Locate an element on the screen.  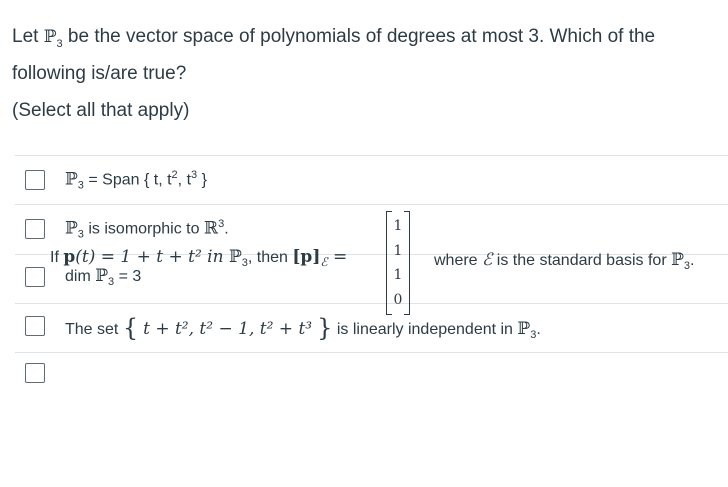
basis-subscript: ℰ is located at coordinates (324, 262).